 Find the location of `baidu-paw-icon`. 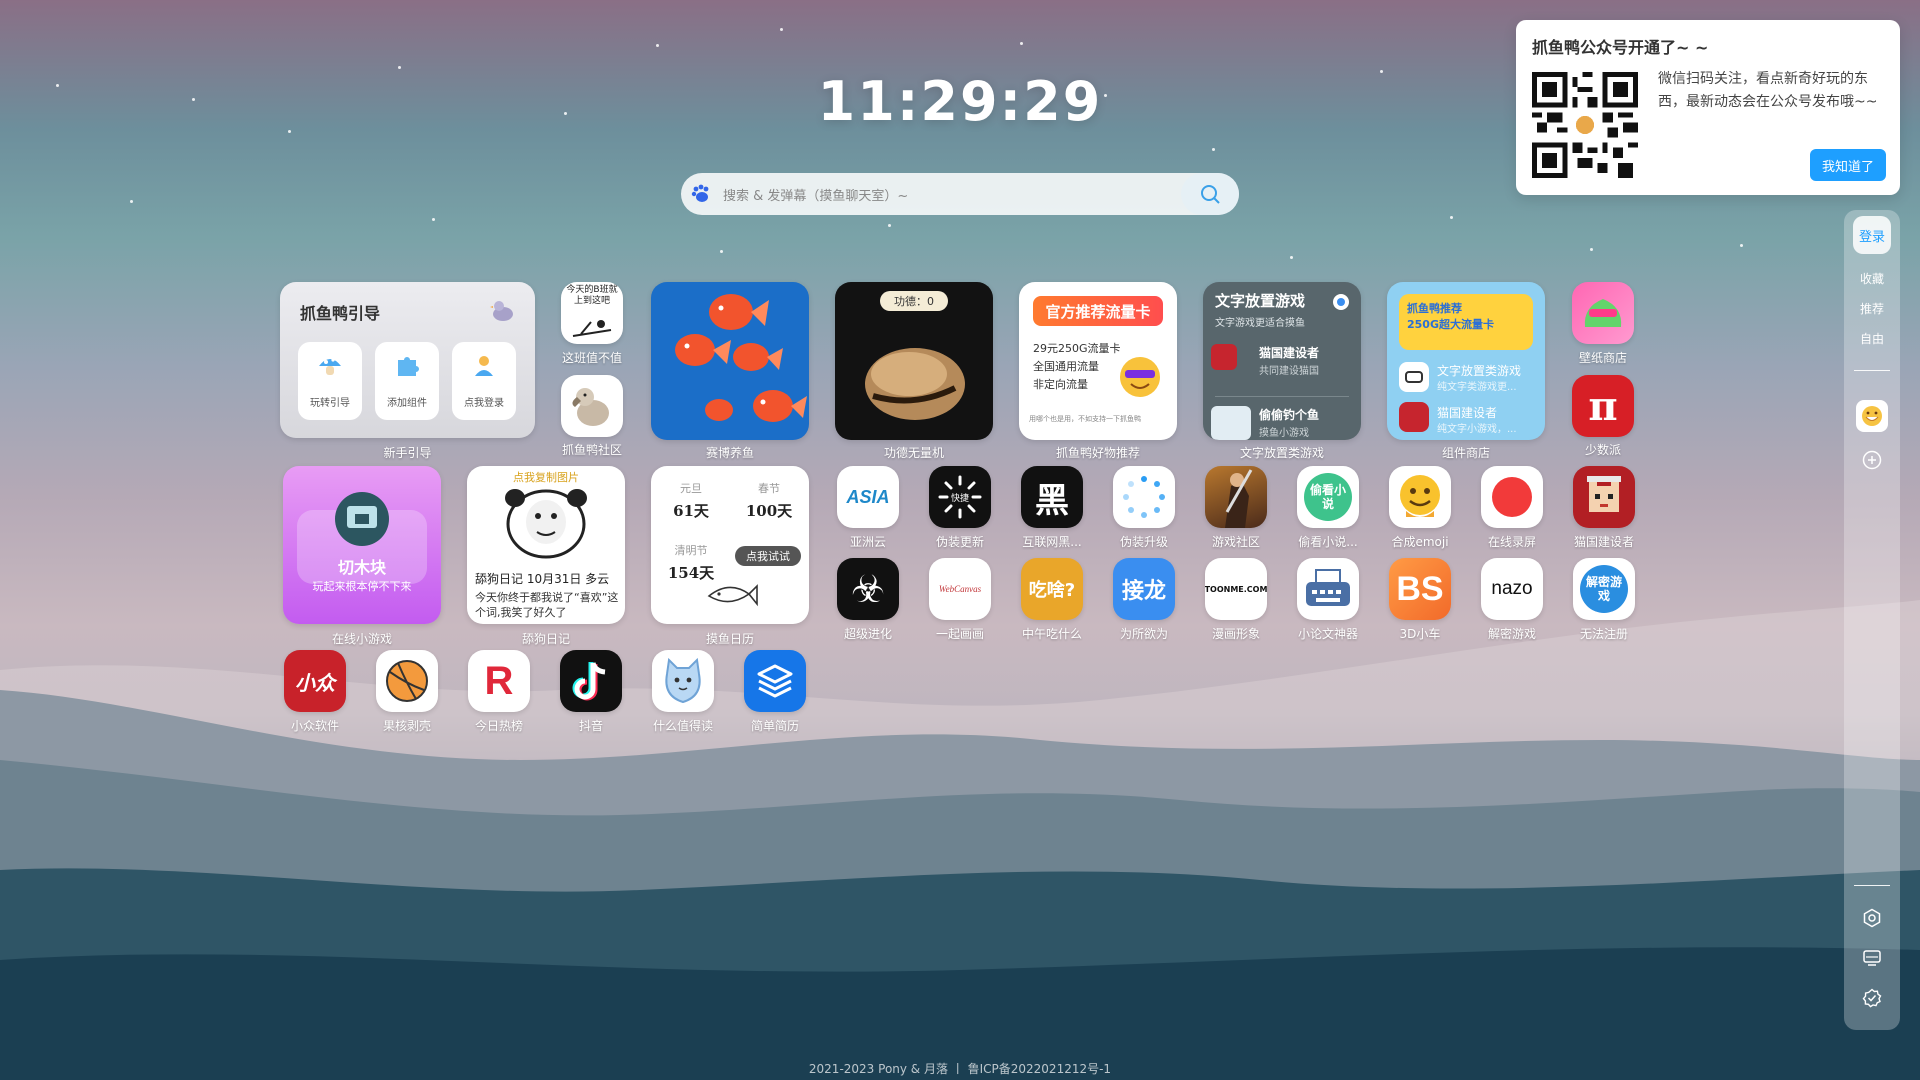

baidu-paw-icon is located at coordinates (701, 194).